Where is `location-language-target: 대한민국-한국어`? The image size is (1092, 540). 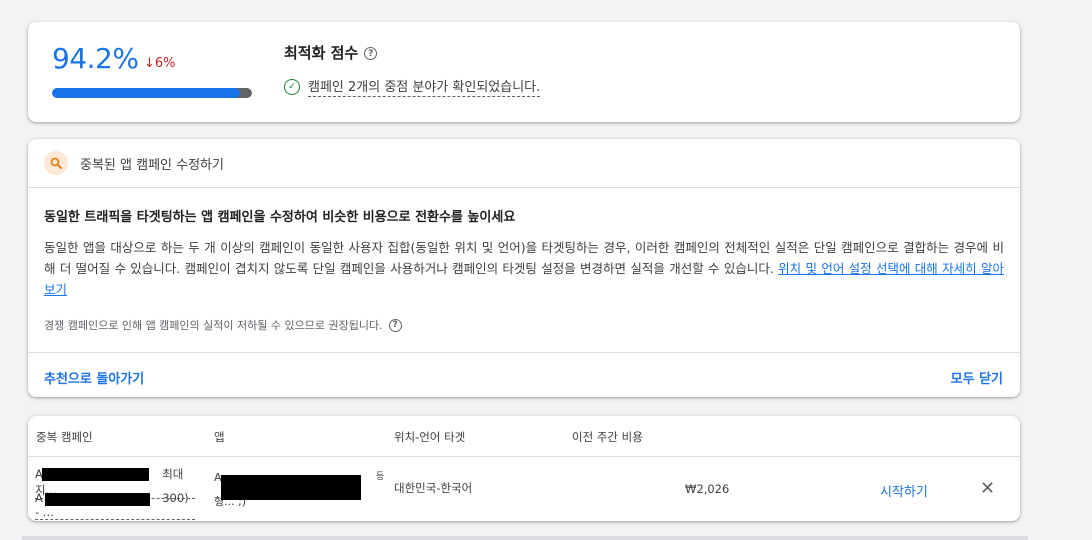 location-language-target: 대한민국-한국어 is located at coordinates (433, 488).